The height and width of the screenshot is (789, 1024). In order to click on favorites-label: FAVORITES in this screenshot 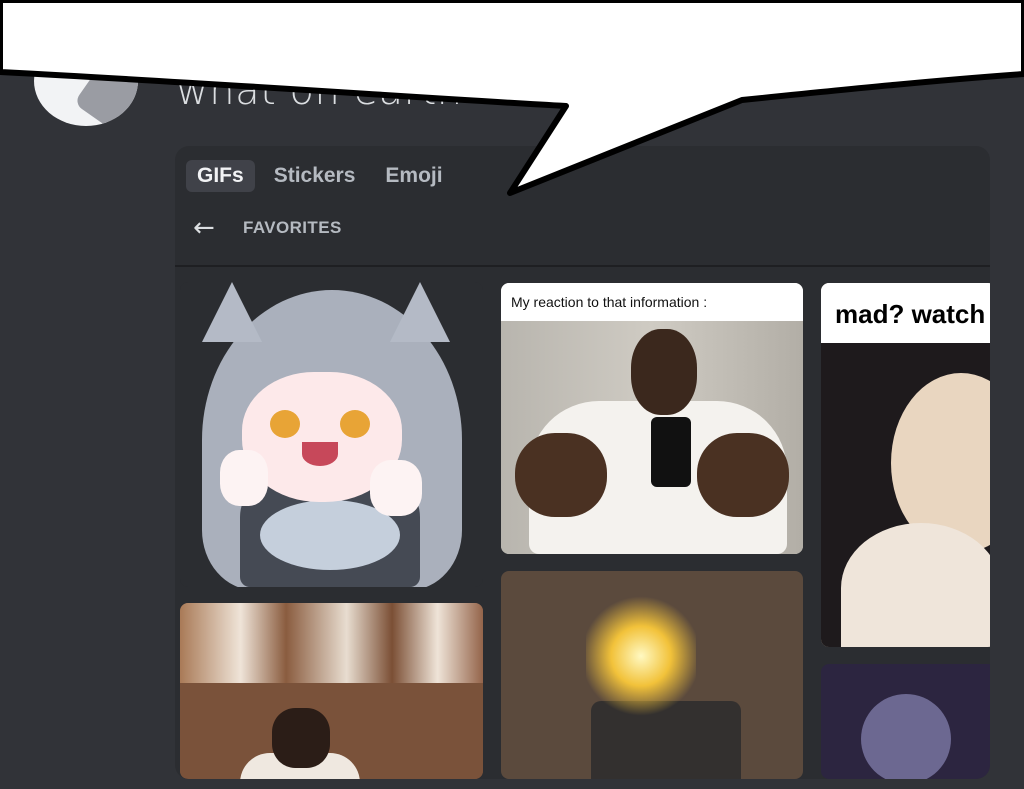, I will do `click(292, 227)`.